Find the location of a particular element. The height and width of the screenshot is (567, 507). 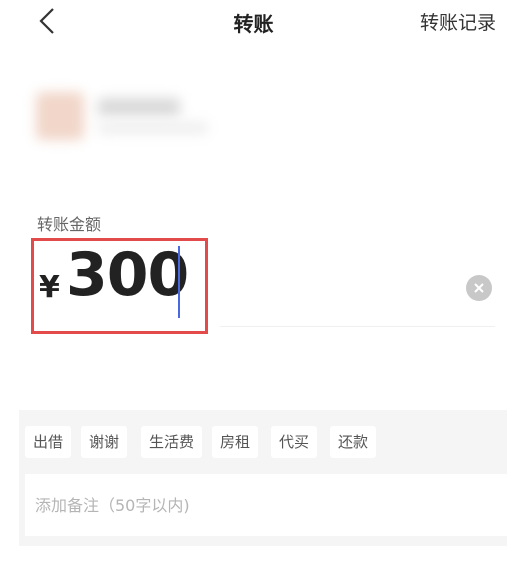

recipient-account-blurred is located at coordinates (153, 128).